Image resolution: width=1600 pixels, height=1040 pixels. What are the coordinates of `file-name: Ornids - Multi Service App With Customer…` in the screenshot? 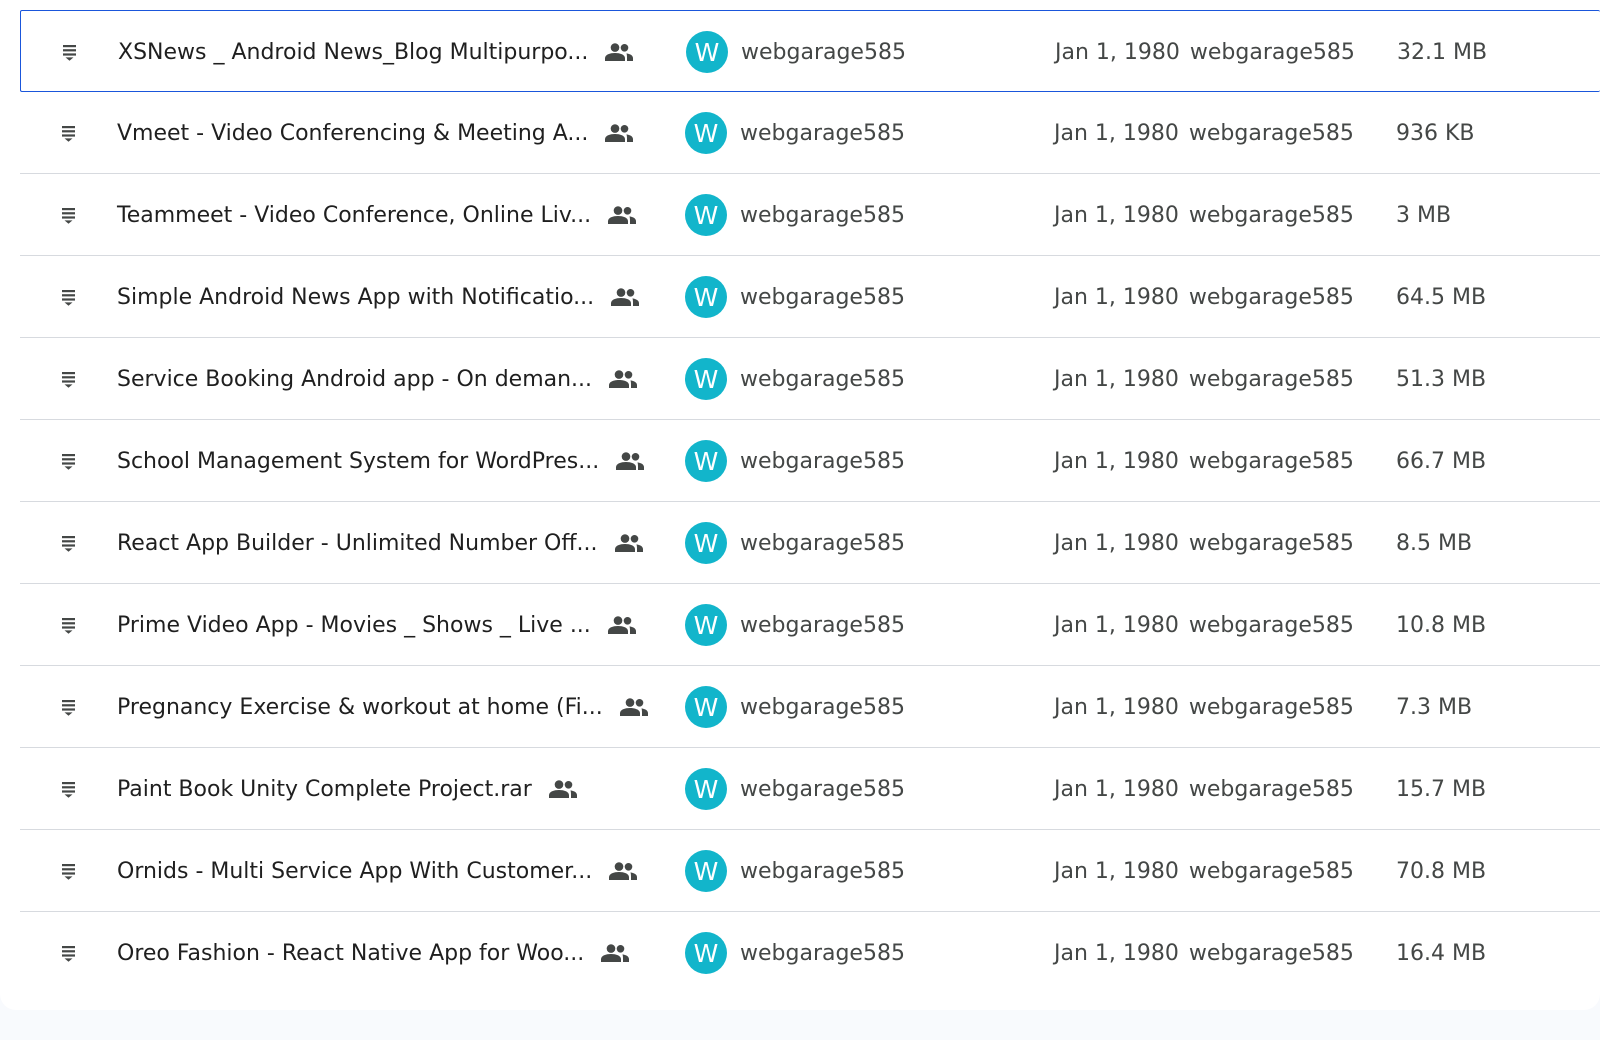 It's located at (354, 871).